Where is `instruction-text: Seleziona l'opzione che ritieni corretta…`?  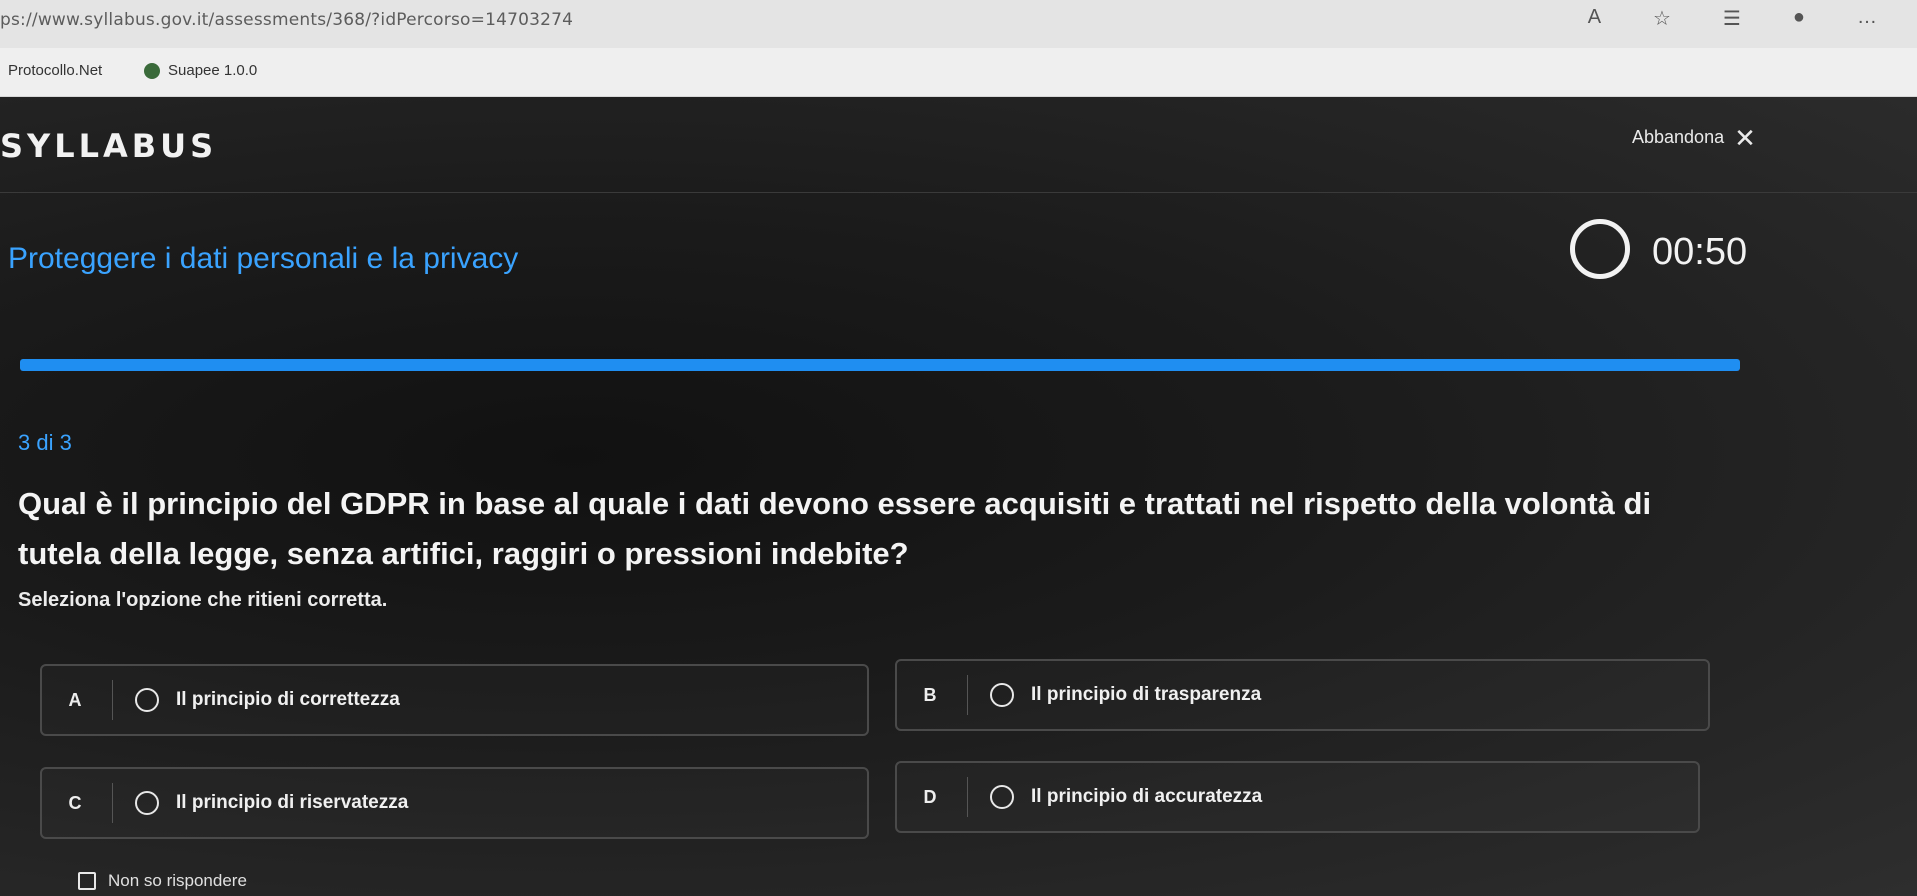
instruction-text: Seleziona l'opzione che ritieni corretta… is located at coordinates (203, 600).